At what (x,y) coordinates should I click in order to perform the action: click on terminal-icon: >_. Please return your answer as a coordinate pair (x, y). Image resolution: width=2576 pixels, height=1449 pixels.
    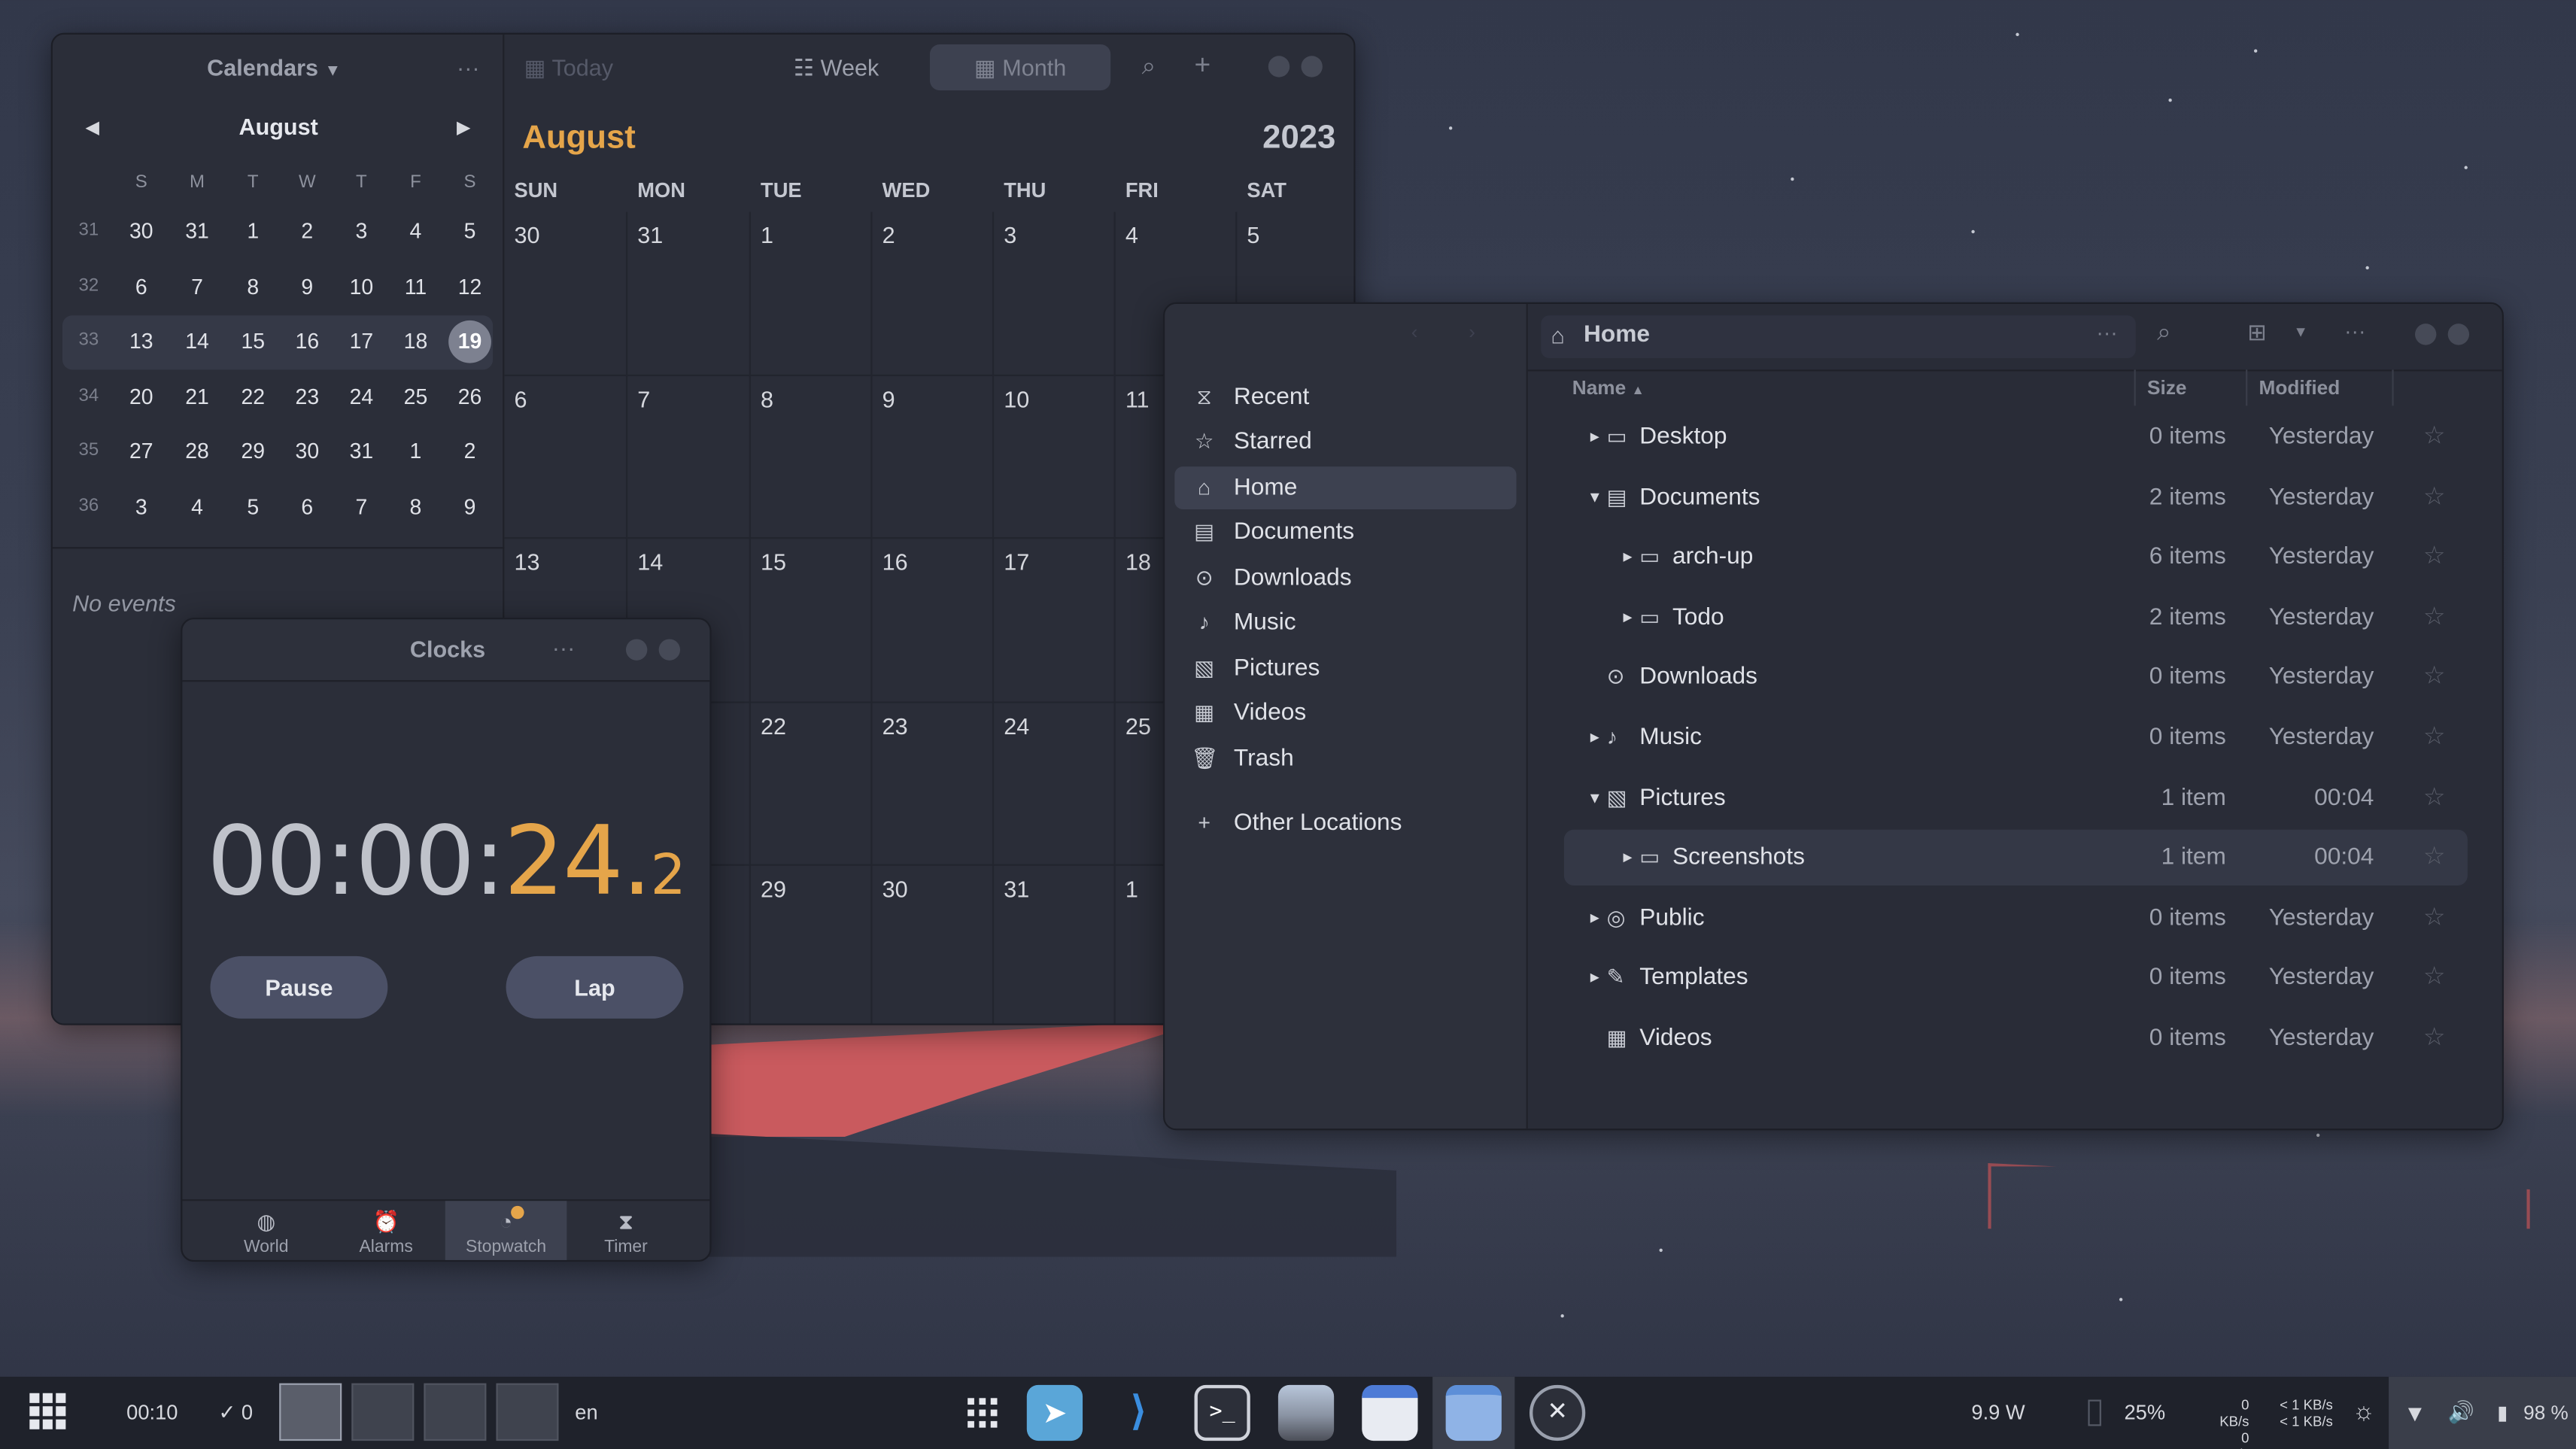
    Looking at the image, I should click on (1222, 1412).